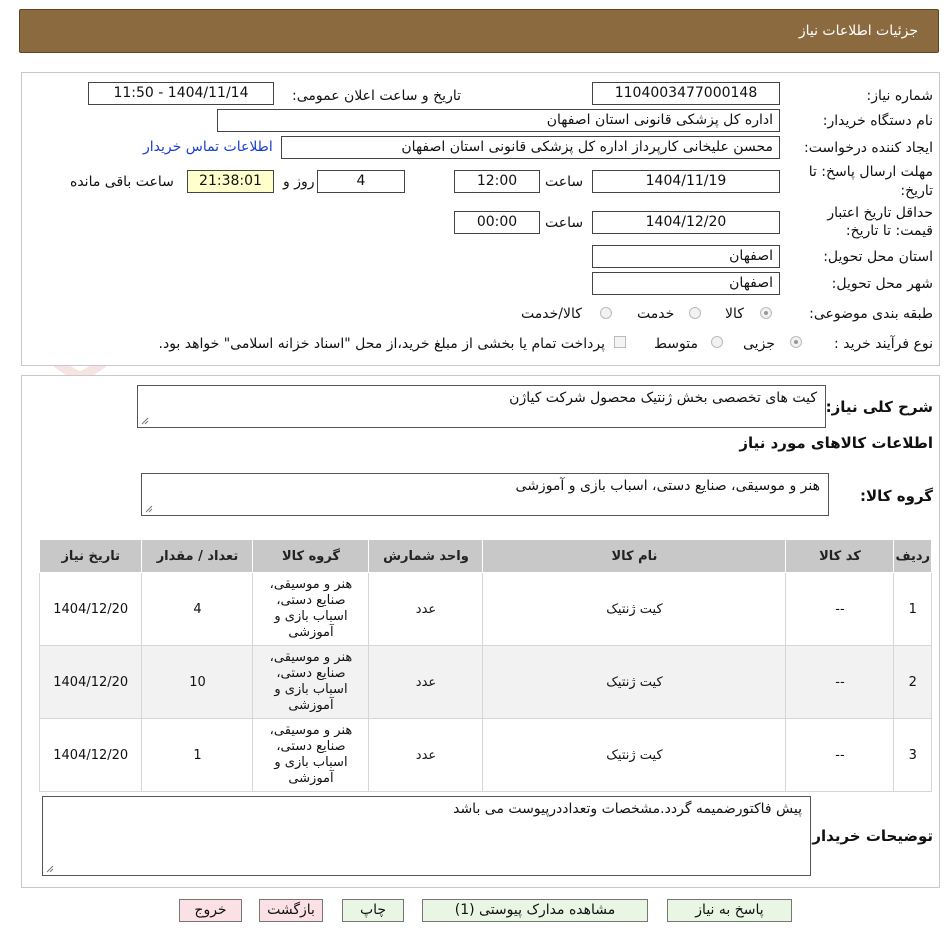 This screenshot has height=943, width=951. Describe the element at coordinates (311, 556) in the screenshot. I see `col-header-group: گروه کالا` at that location.